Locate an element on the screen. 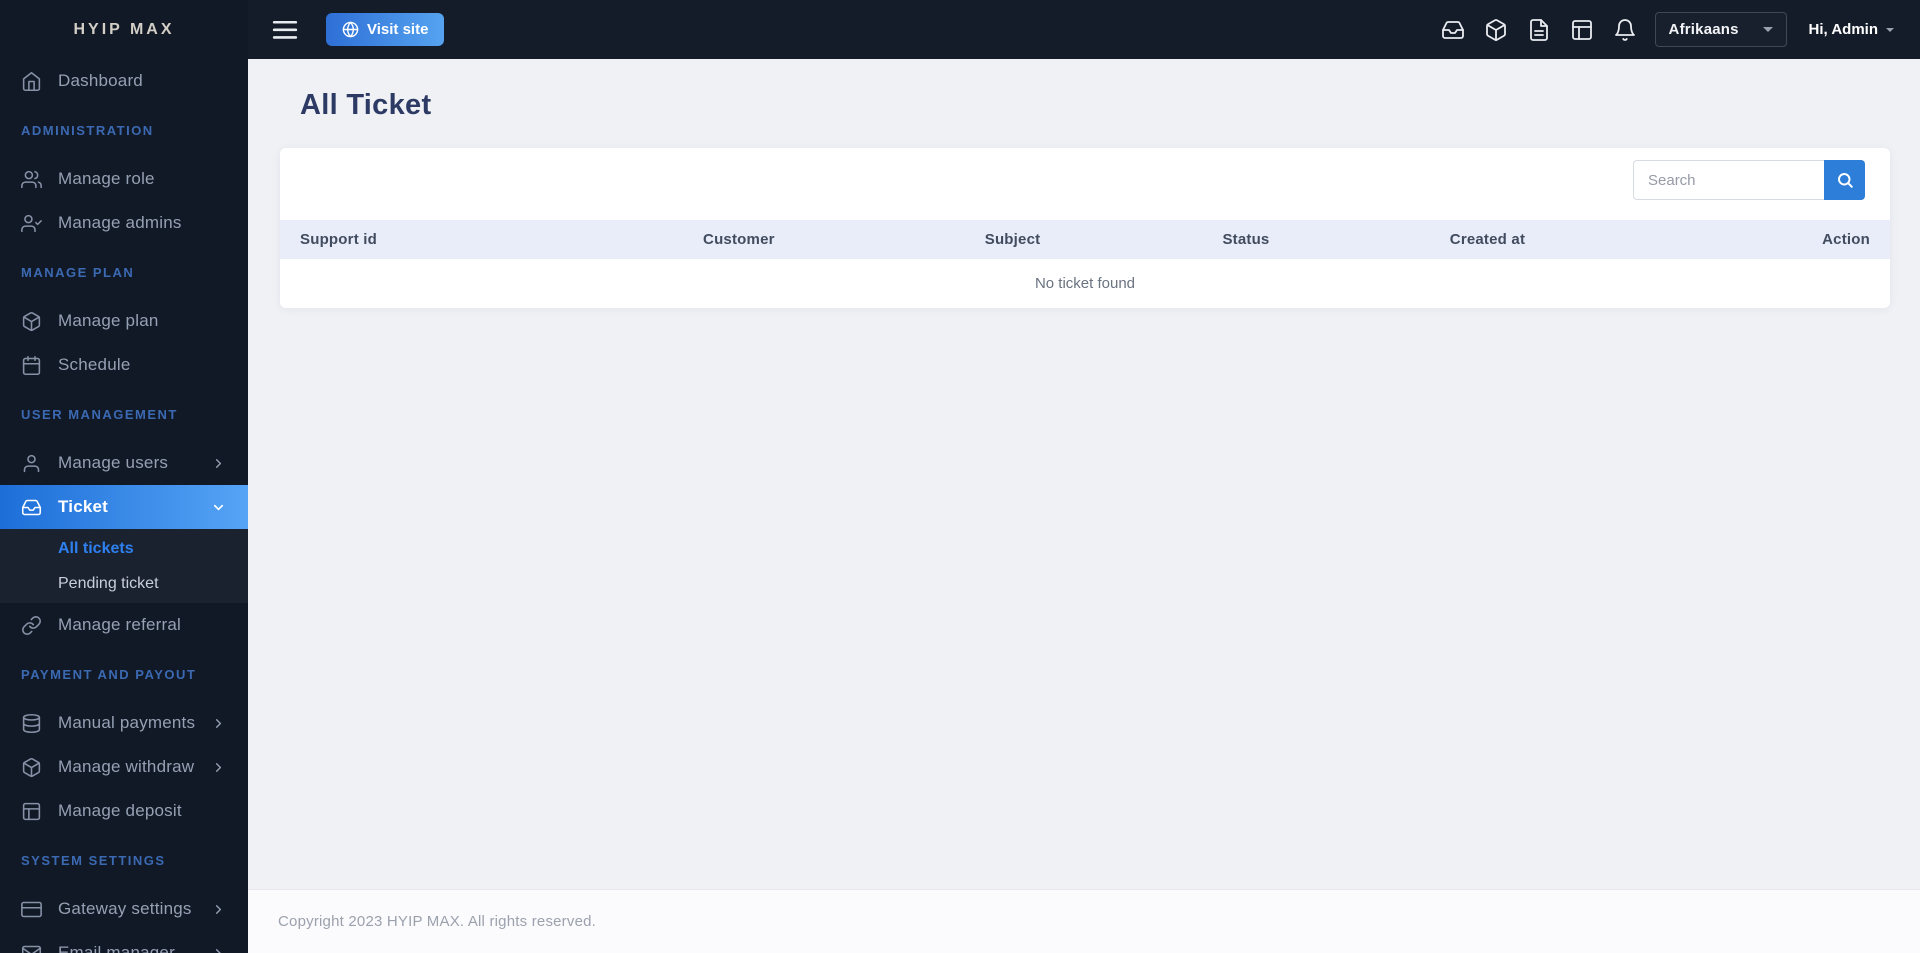 The width and height of the screenshot is (1920, 953). brand-logo: HYIP MAX is located at coordinates (124, 29).